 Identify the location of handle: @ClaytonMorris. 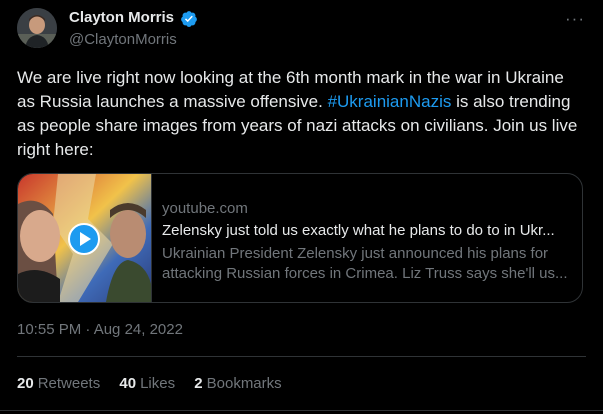
(123, 39).